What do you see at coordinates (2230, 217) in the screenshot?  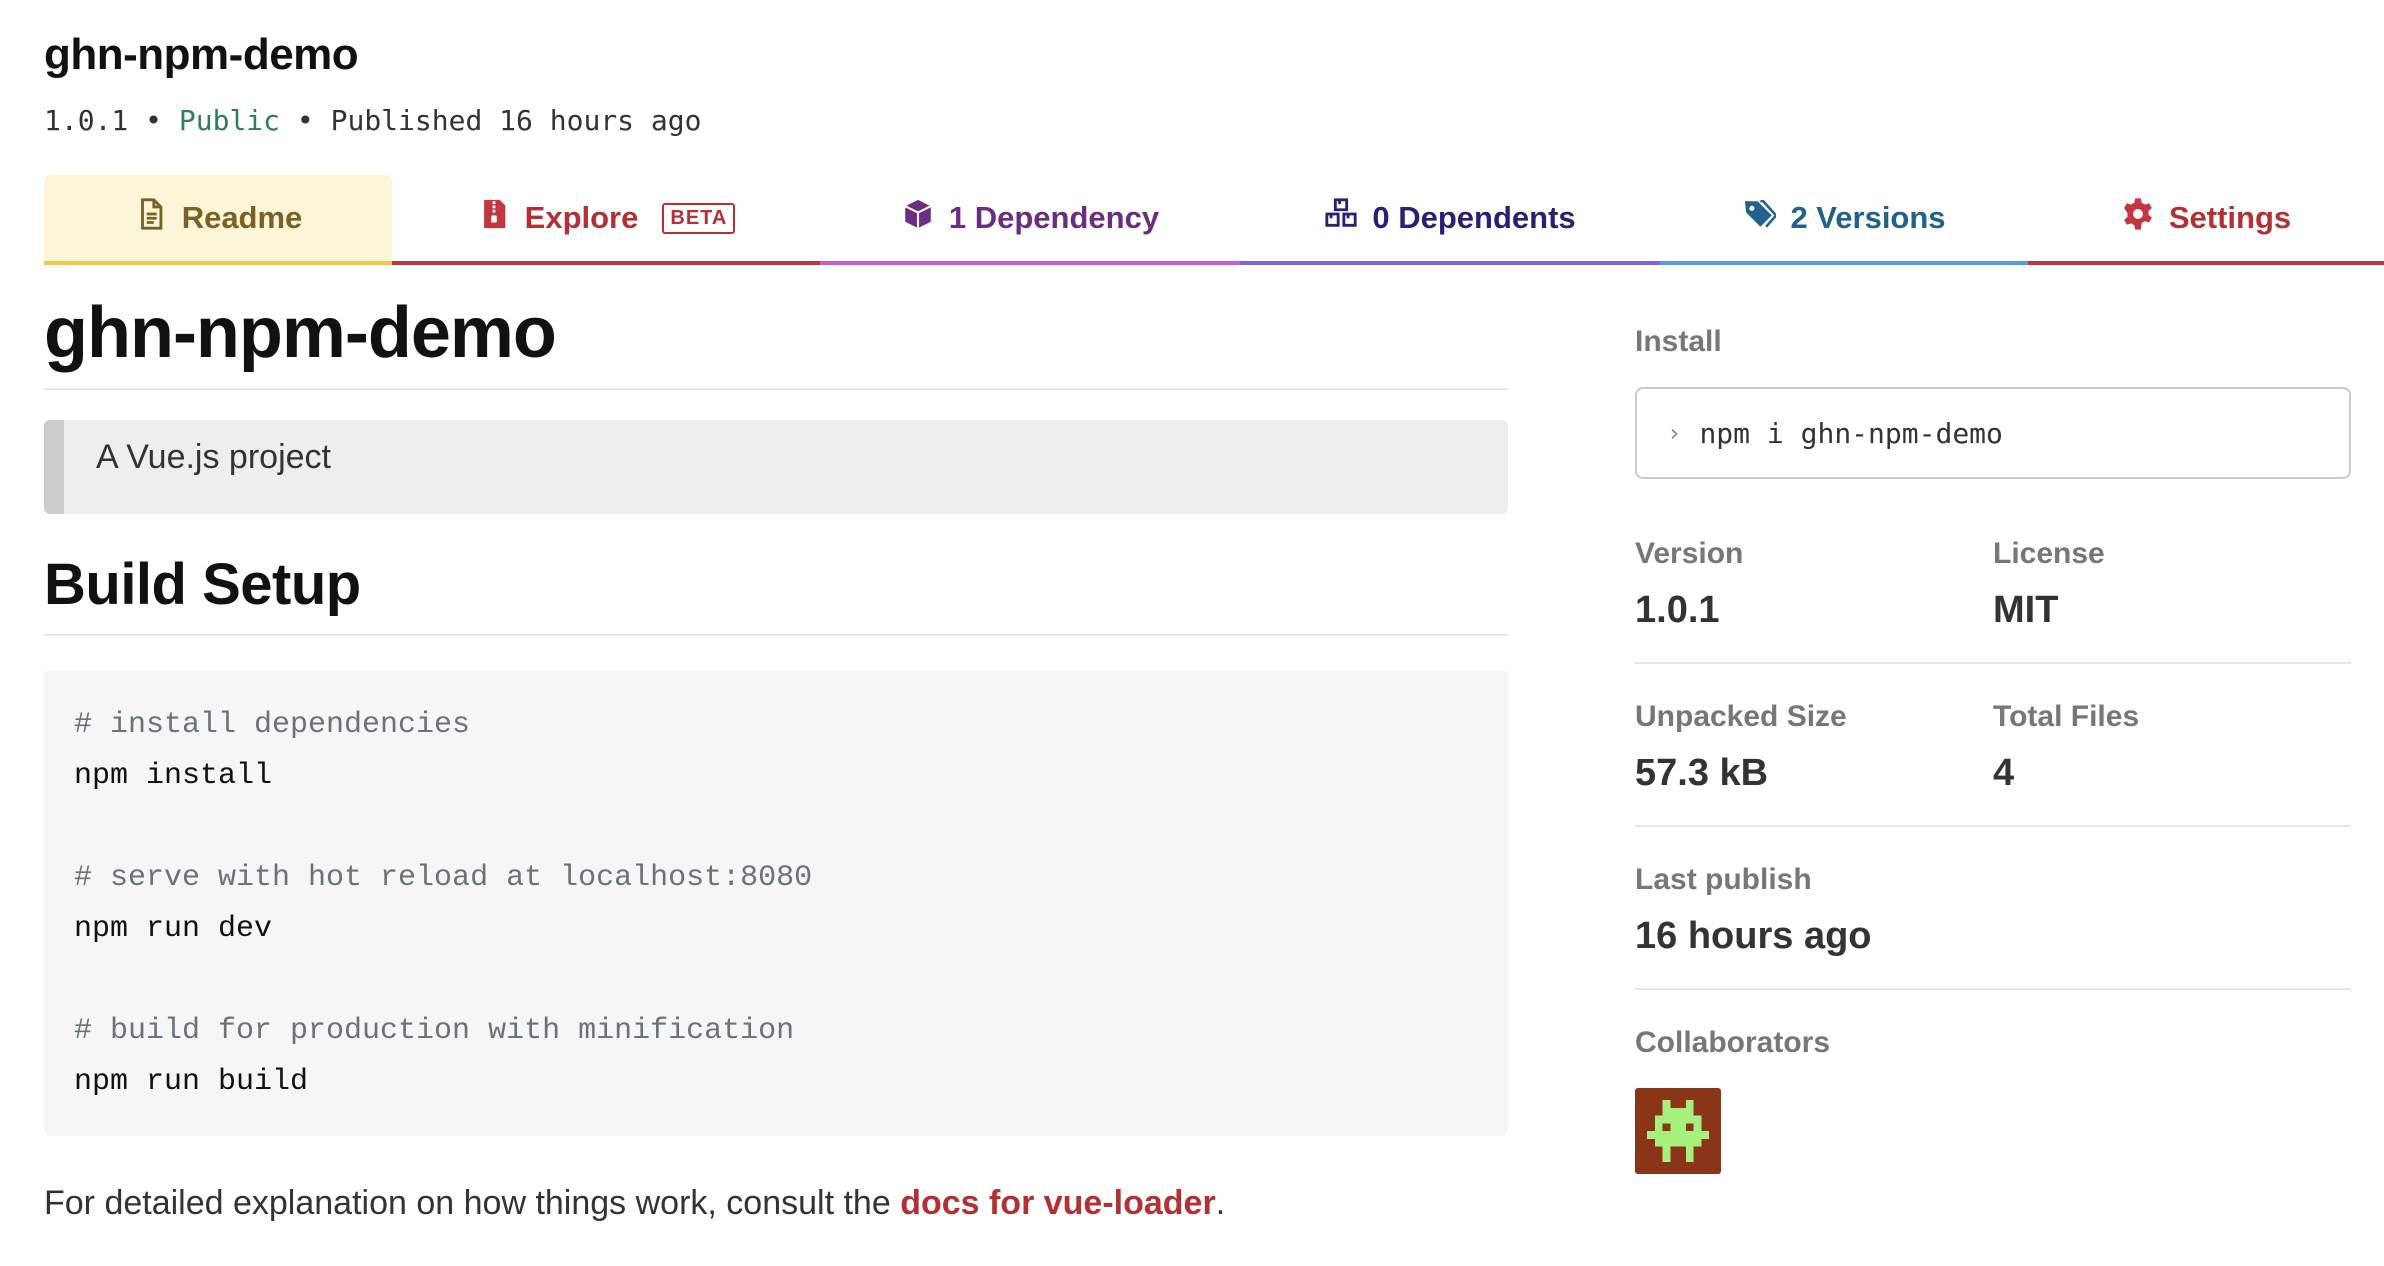 I see `tab-settings-label: Settings` at bounding box center [2230, 217].